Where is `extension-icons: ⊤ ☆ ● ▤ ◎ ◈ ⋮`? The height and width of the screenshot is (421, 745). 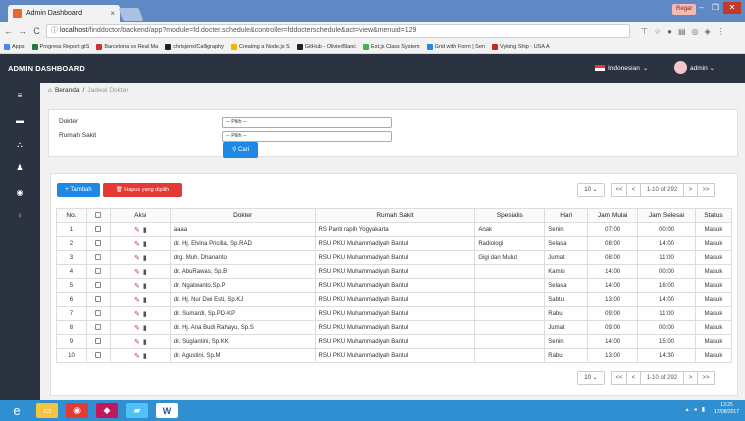
extension-icons: ⊤ ☆ ● ▤ ◎ ◈ ⋮ is located at coordinates (683, 31).